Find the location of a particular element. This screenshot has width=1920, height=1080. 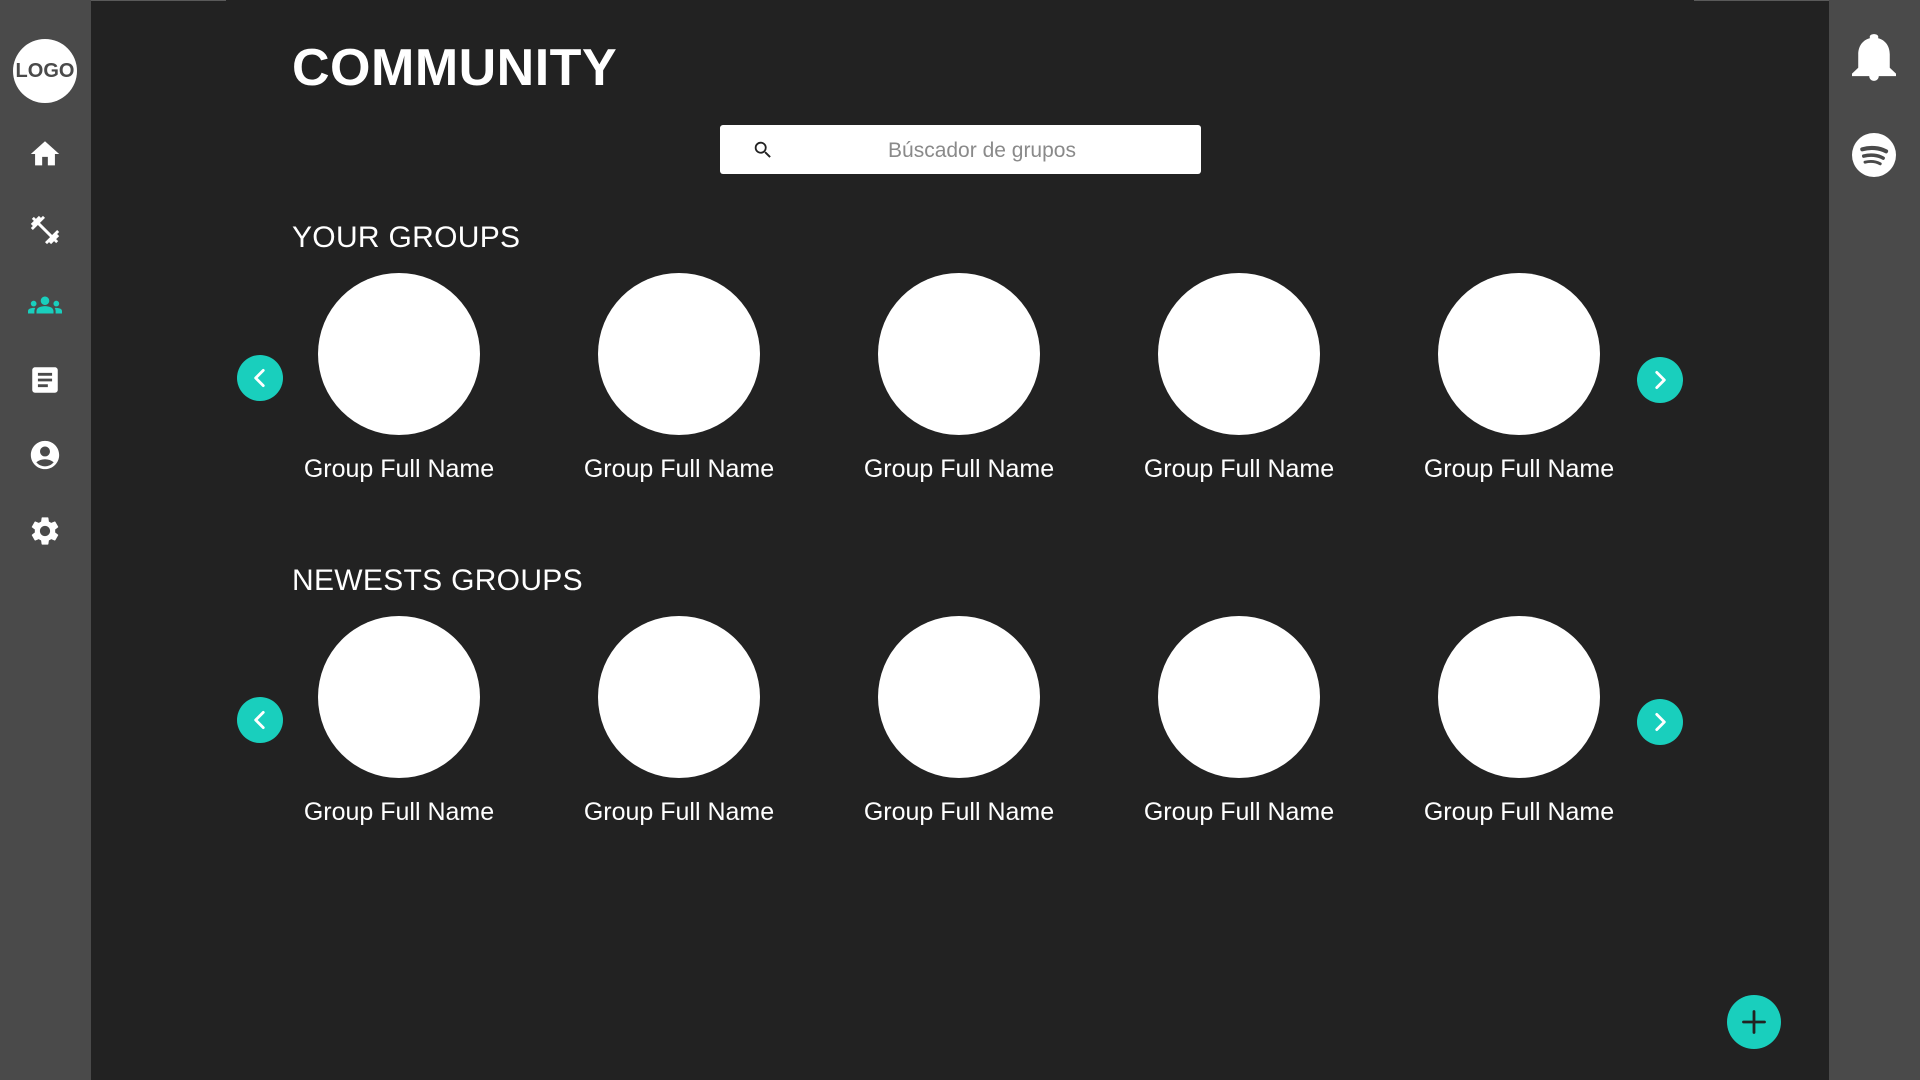

sidebar-item-notes is located at coordinates (45, 380).